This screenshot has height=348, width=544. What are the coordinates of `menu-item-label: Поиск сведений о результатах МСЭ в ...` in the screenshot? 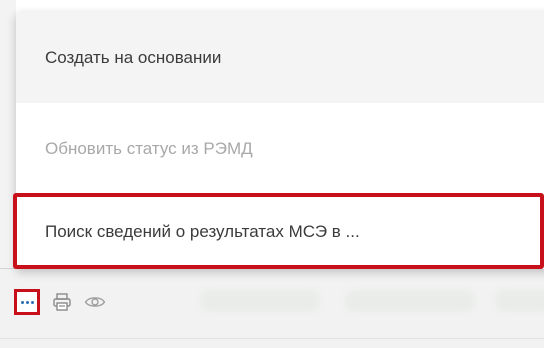 It's located at (202, 231).